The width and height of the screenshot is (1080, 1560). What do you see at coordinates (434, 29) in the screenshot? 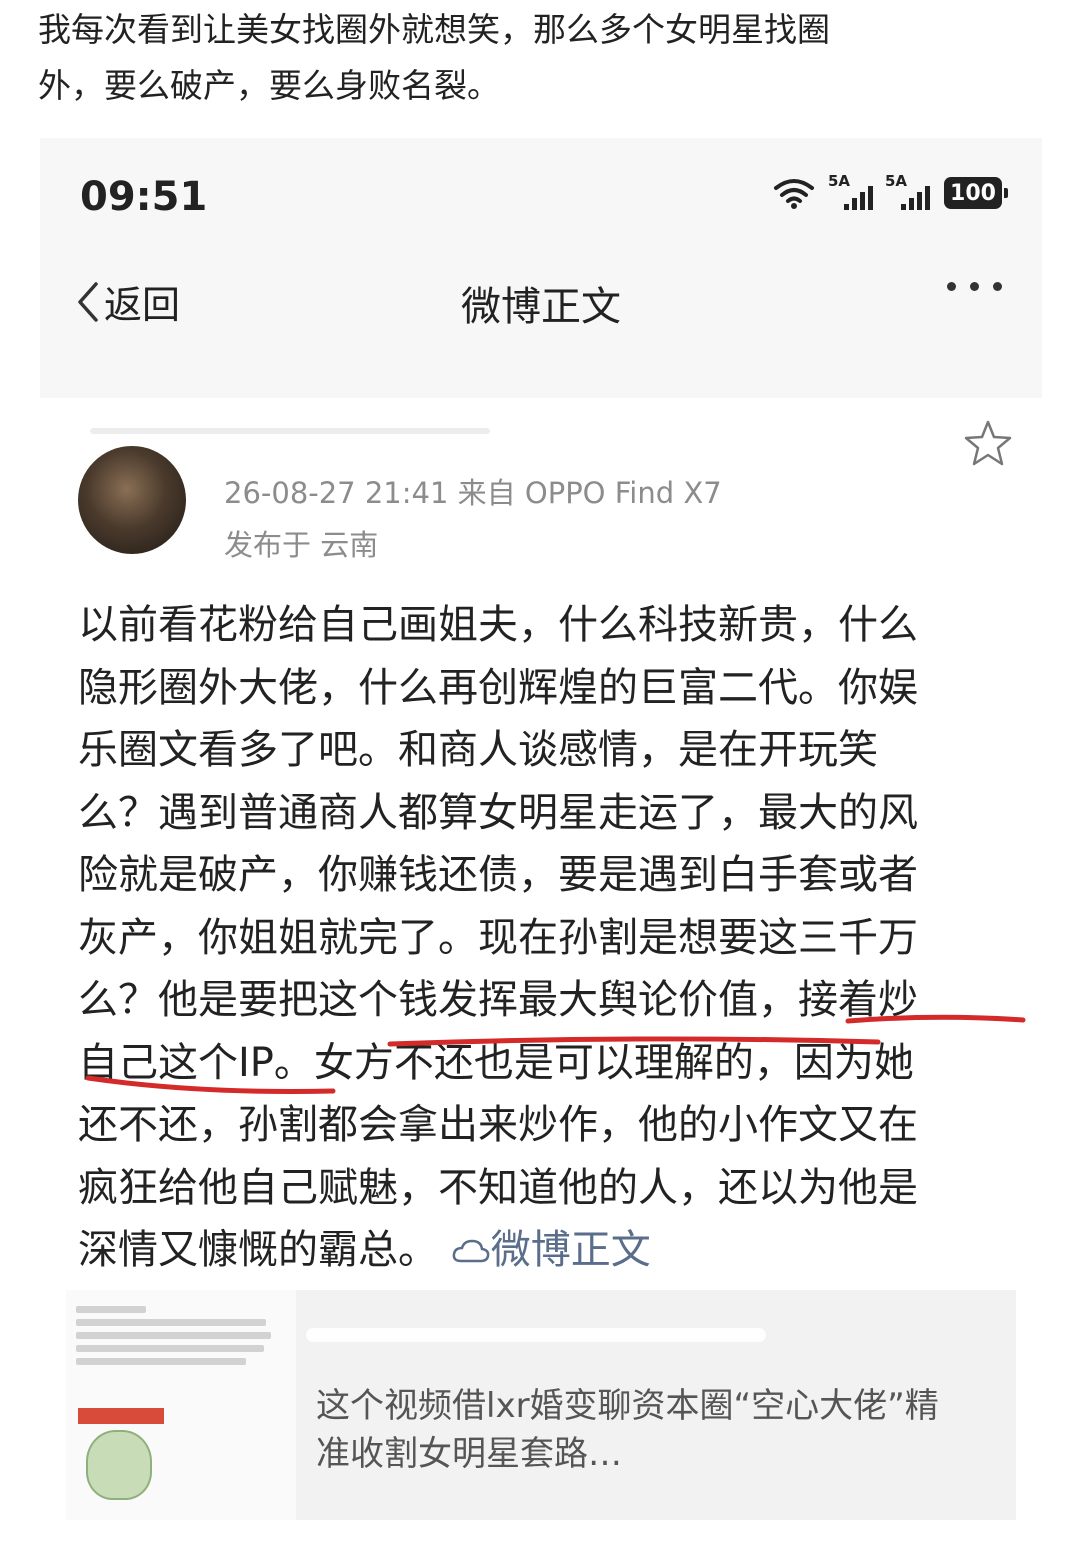
I see `caption-line-1: 我每次看到让美女找圈外就想笑，那么多个女明星找圈` at bounding box center [434, 29].